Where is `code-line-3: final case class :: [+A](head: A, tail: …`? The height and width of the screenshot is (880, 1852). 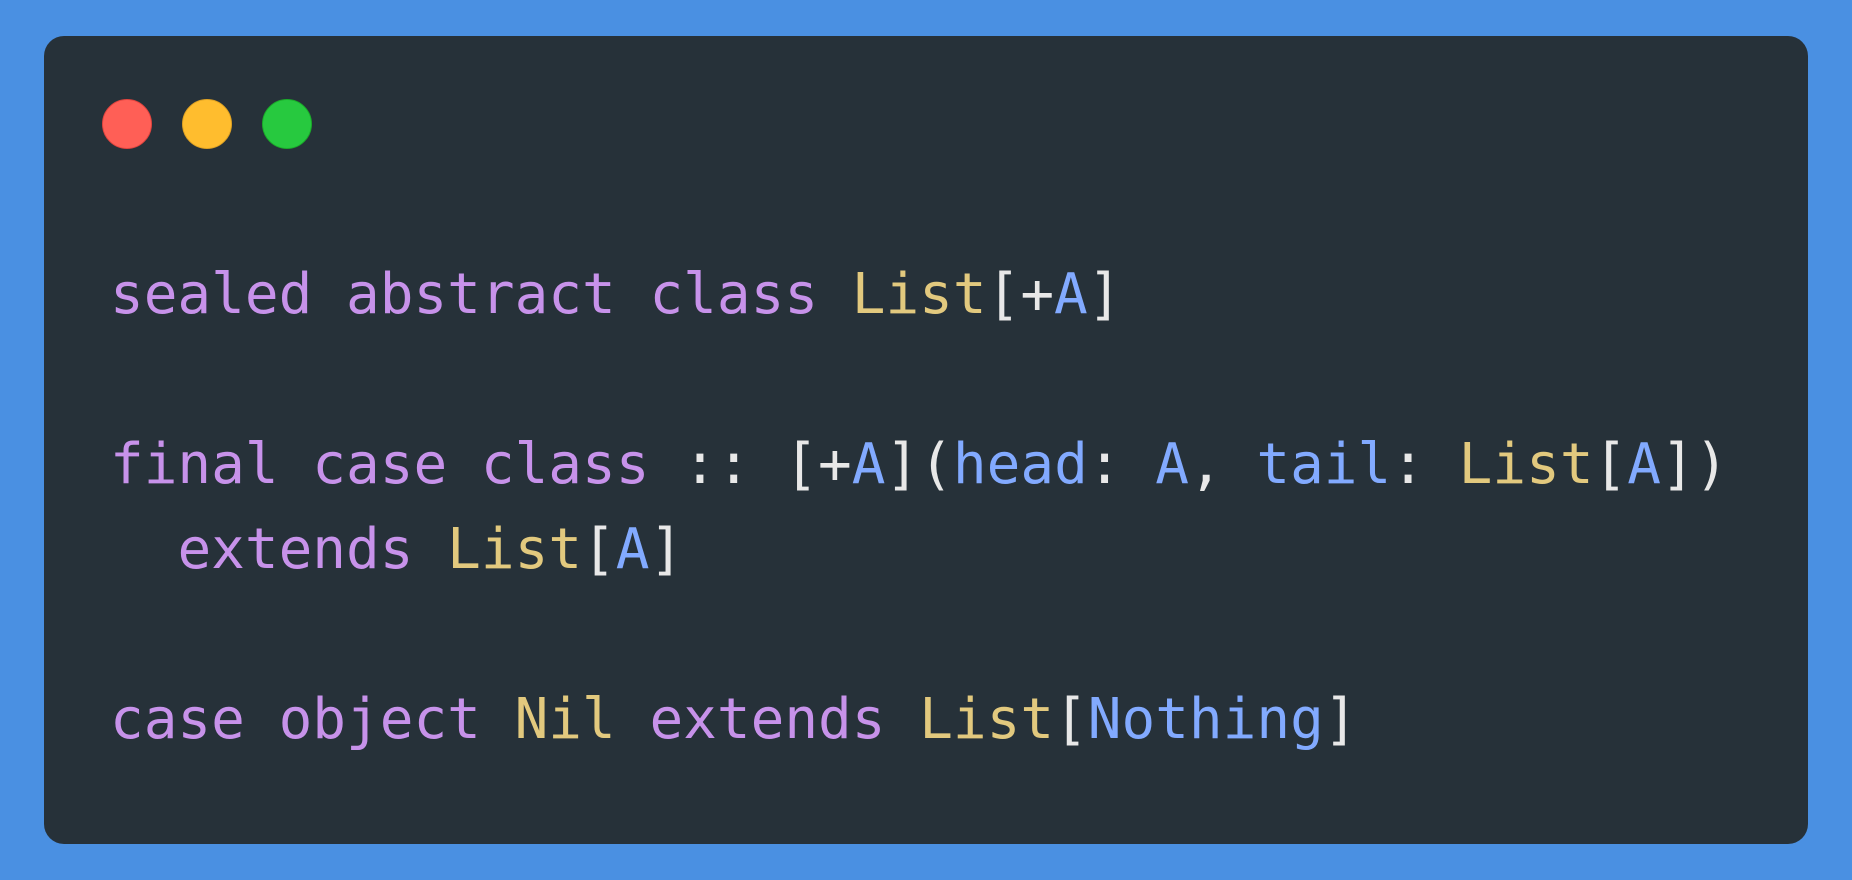
code-line-3: final case class :: [+A](head: A, tail: … is located at coordinates (919, 464).